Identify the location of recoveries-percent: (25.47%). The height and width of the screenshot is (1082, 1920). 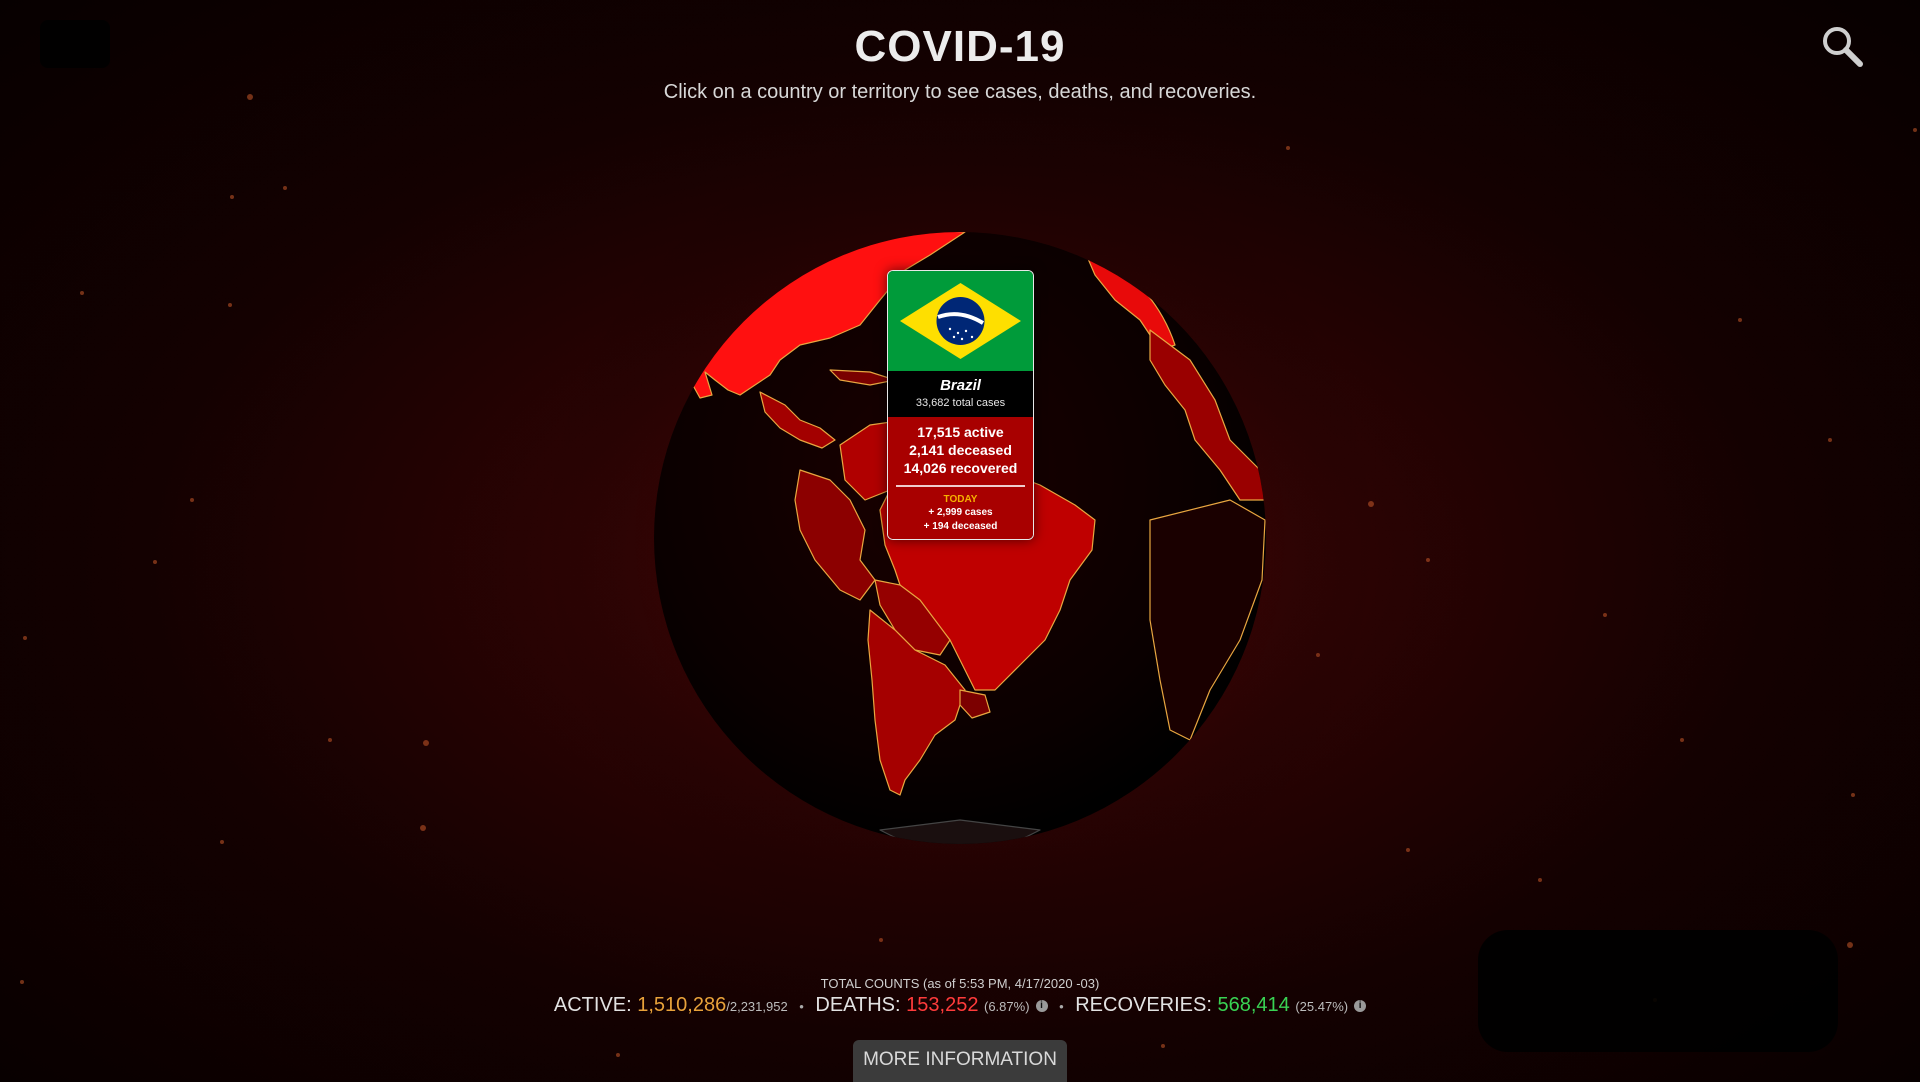
(1322, 1006).